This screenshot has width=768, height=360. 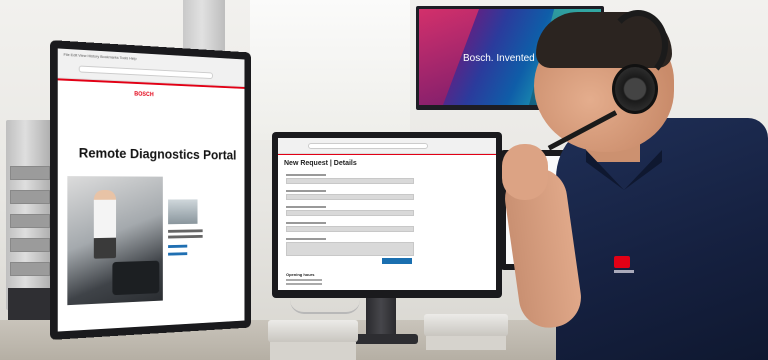 What do you see at coordinates (387, 154) in the screenshot?
I see `brand-stripe` at bounding box center [387, 154].